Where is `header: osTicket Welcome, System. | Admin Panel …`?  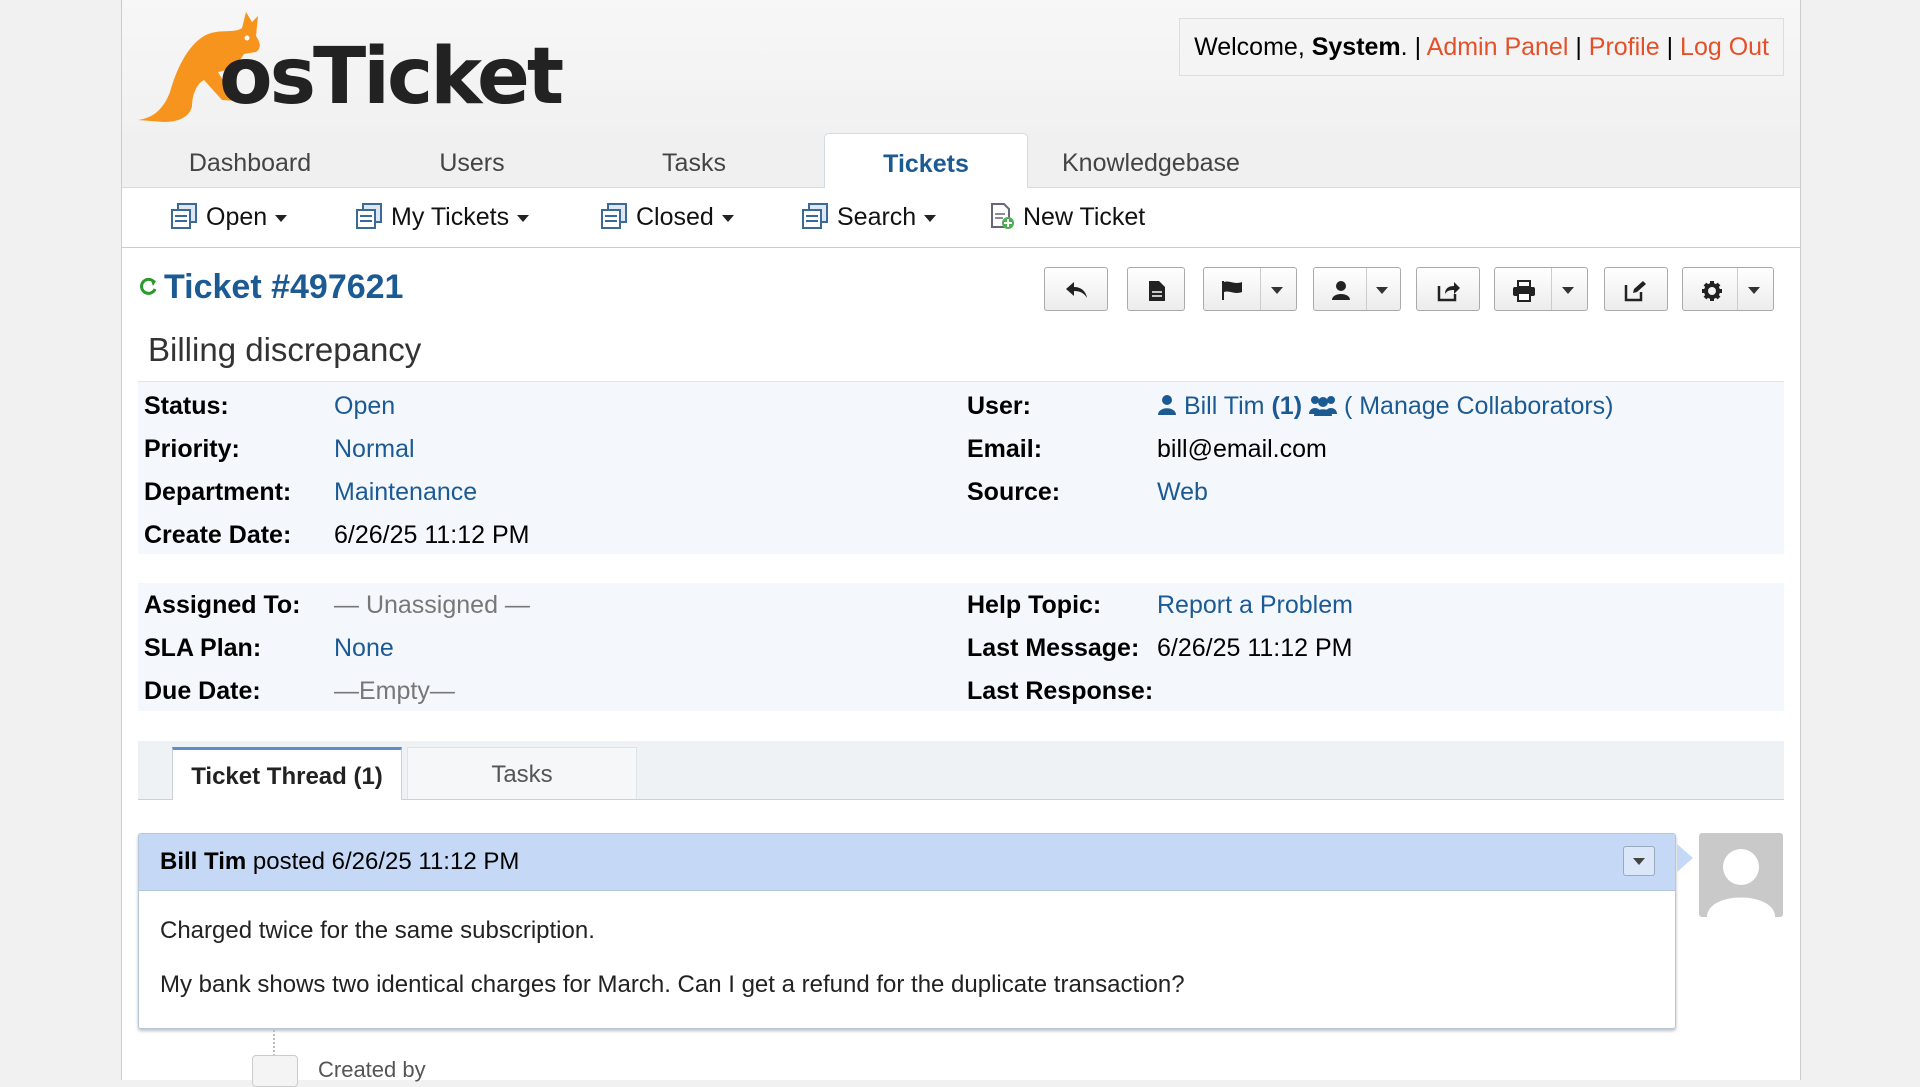
header: osTicket Welcome, System. | Admin Panel … is located at coordinates (961, 67).